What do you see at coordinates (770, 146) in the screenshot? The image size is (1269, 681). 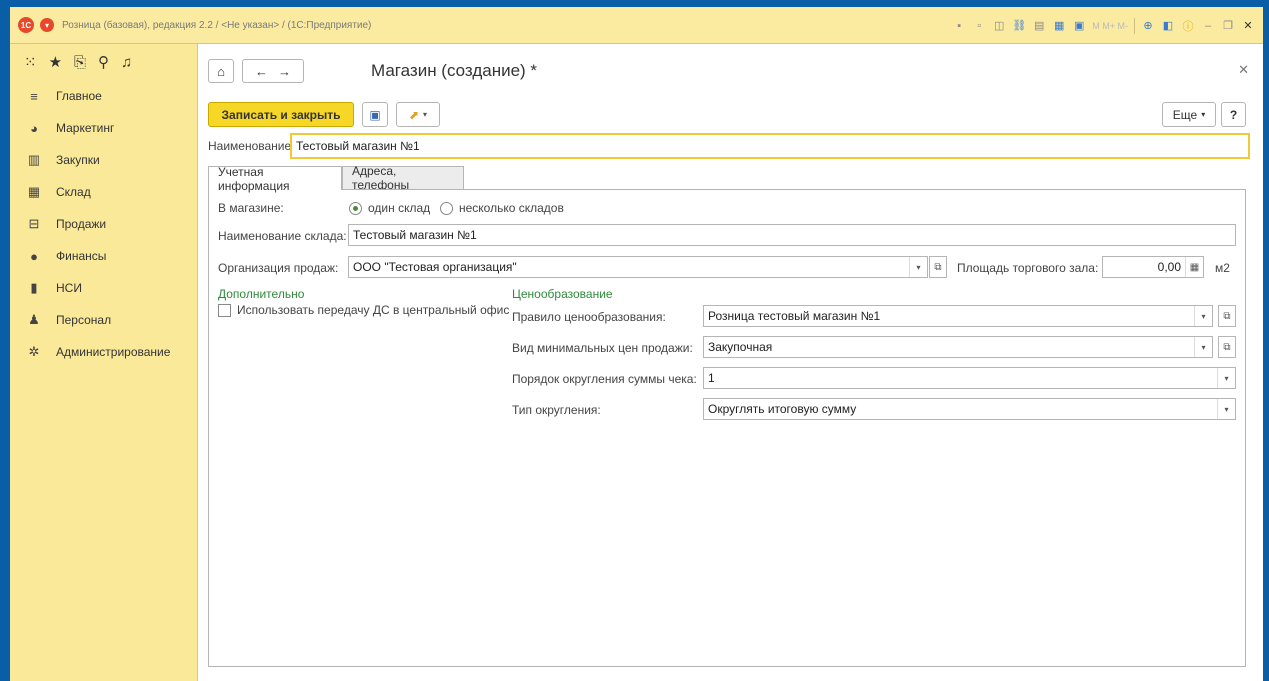 I see `name-field: Тестовый магазин №1` at bounding box center [770, 146].